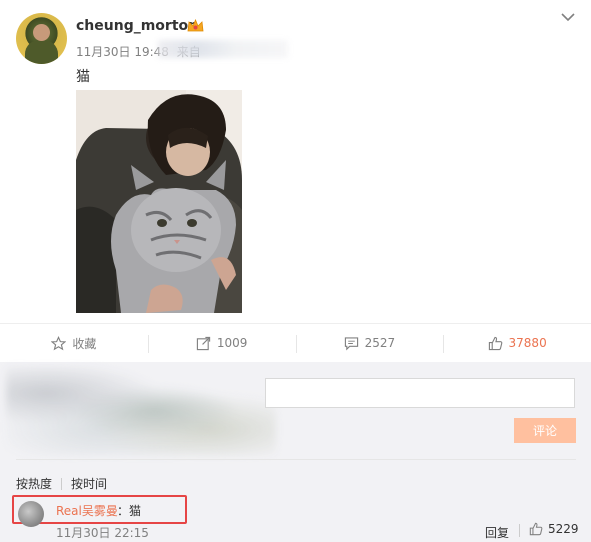  What do you see at coordinates (420, 393) in the screenshot?
I see `comment-input` at bounding box center [420, 393].